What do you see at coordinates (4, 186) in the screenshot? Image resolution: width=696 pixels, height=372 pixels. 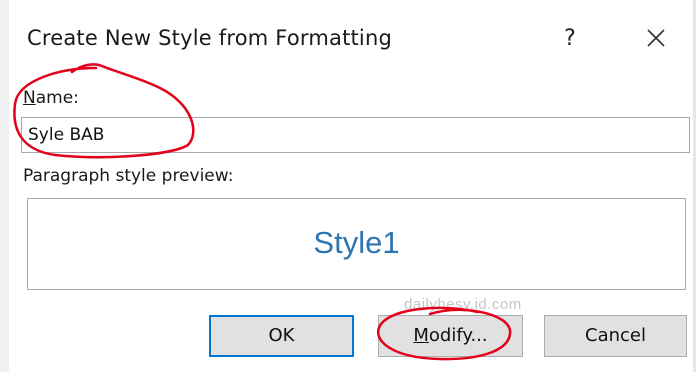 I see `window-left-edge` at bounding box center [4, 186].